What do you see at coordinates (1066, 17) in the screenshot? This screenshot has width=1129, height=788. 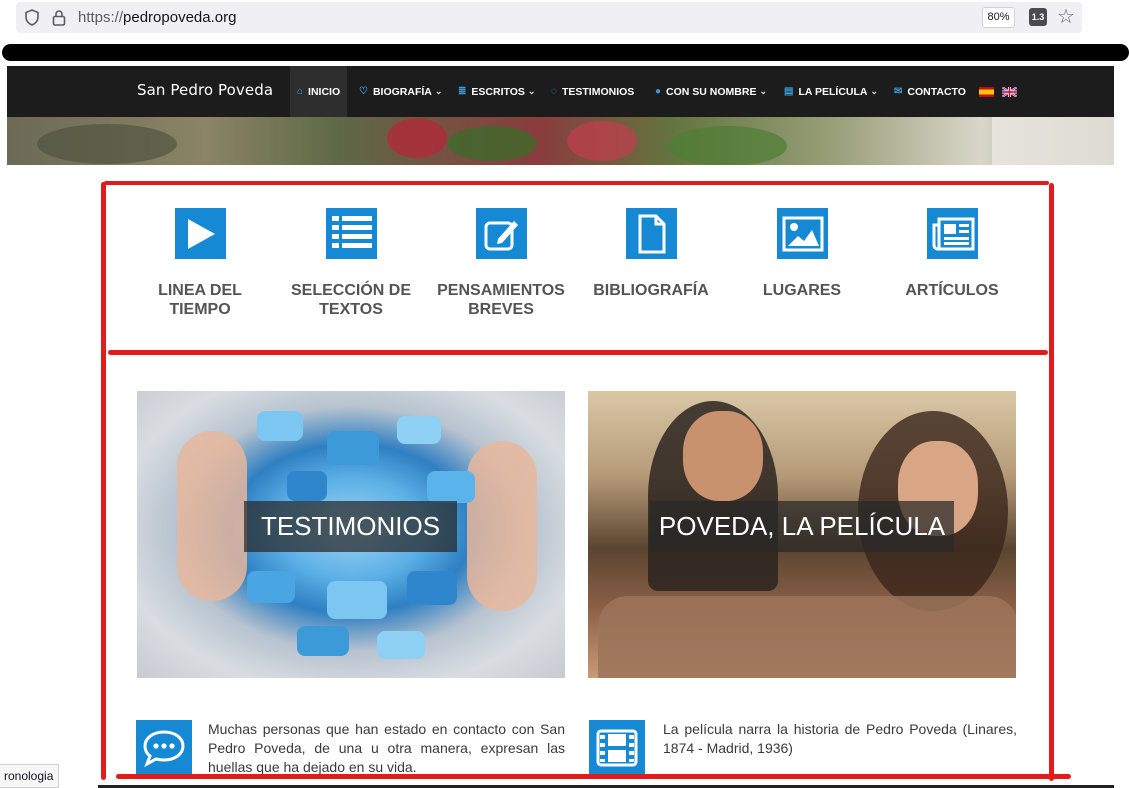 I see `bookmark-star-icon: ☆` at bounding box center [1066, 17].